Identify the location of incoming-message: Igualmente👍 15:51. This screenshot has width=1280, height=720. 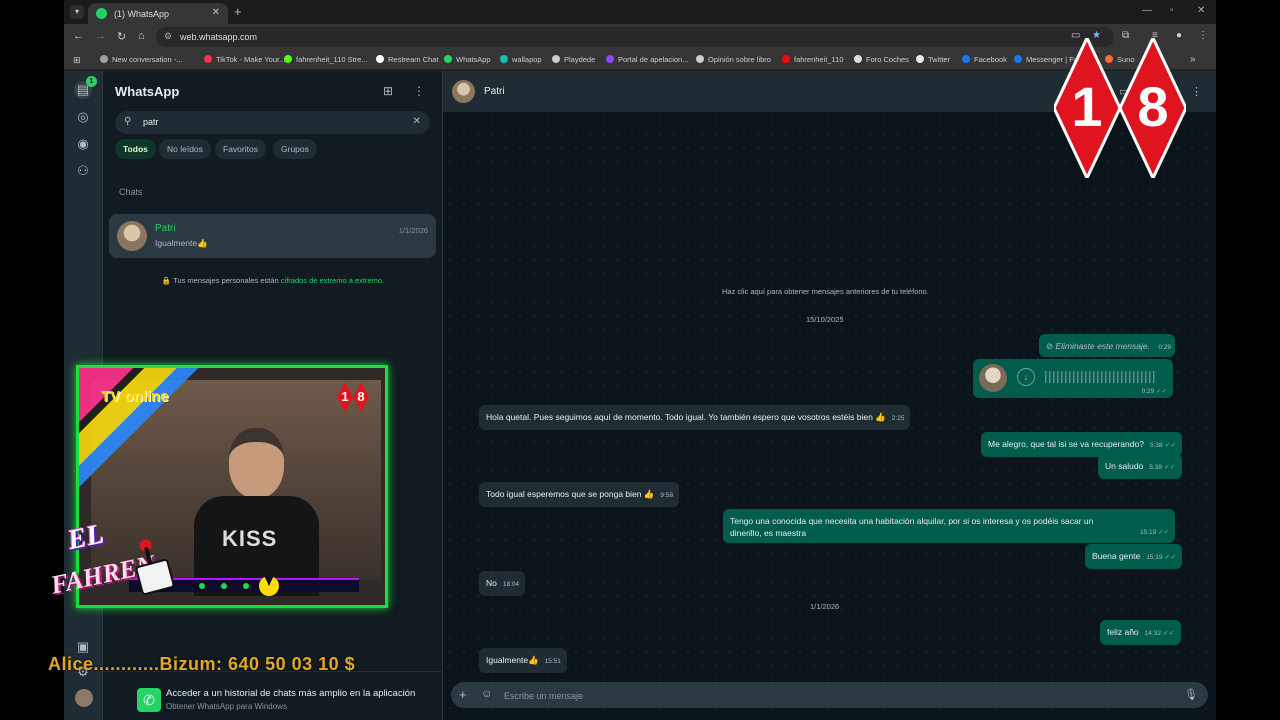
(523, 660).